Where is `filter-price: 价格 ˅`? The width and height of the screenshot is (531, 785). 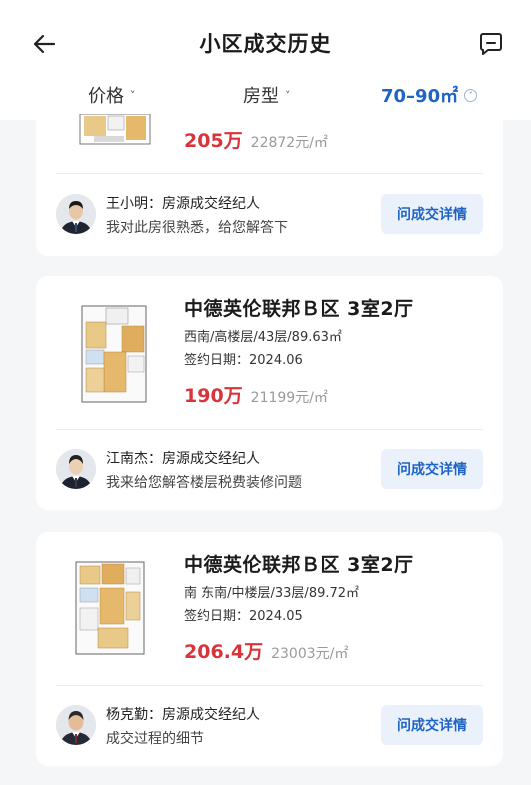 filter-price: 价格 ˅ is located at coordinates (112, 95).